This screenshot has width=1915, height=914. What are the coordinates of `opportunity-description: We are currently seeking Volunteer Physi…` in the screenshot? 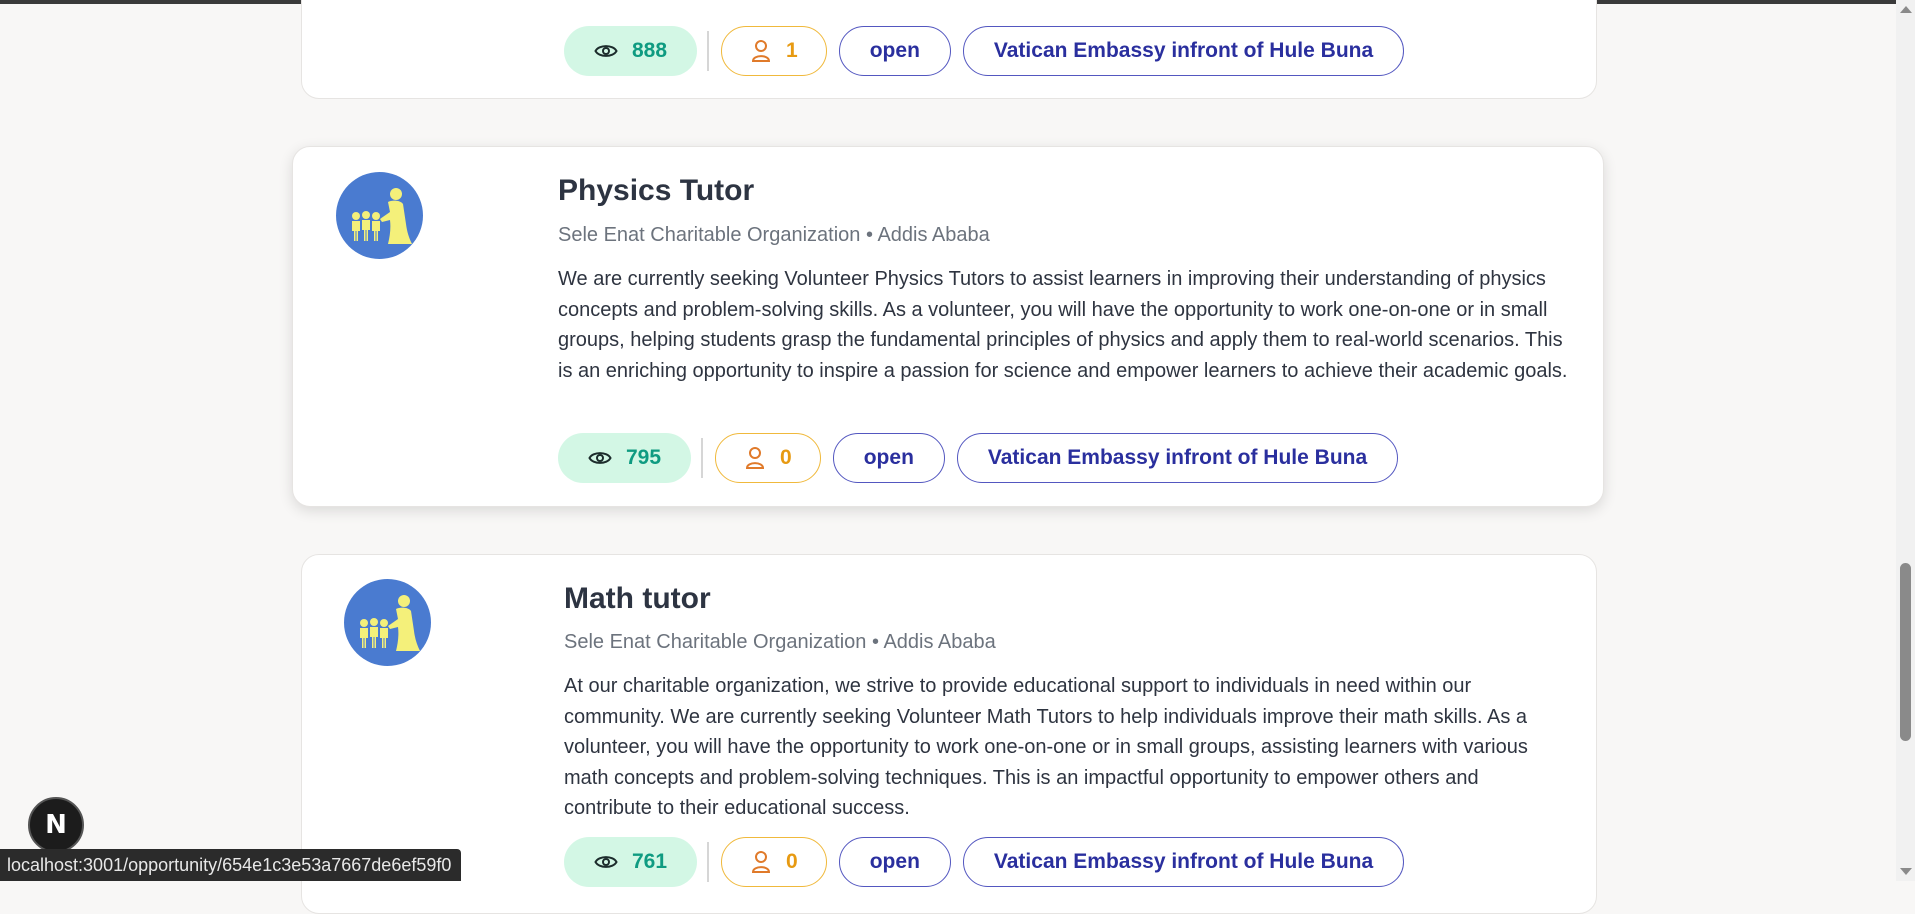 It's located at (1063, 325).